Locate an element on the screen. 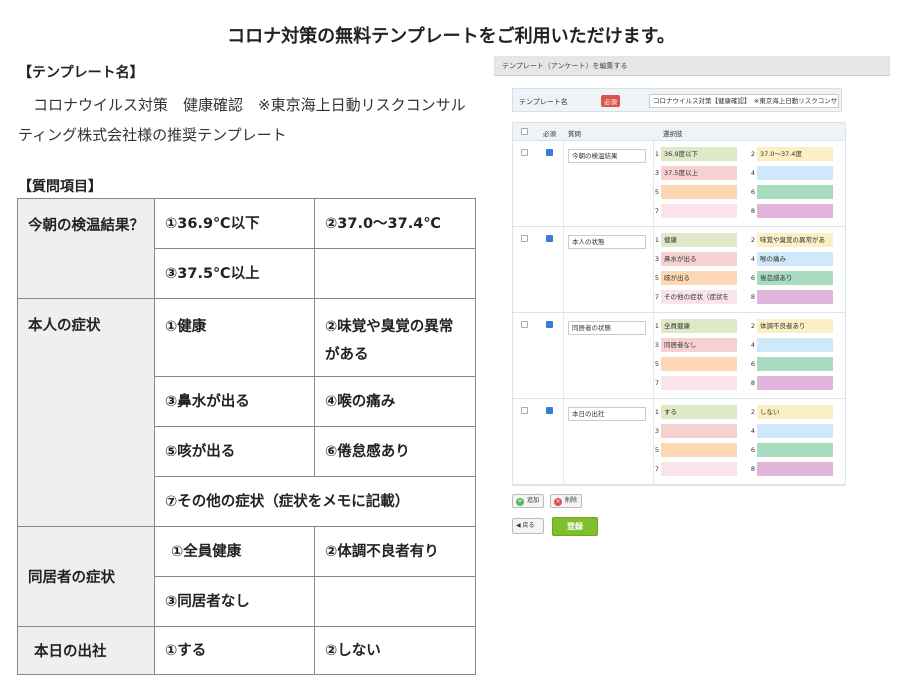  choice-input: 鼻水が出る is located at coordinates (699, 259).